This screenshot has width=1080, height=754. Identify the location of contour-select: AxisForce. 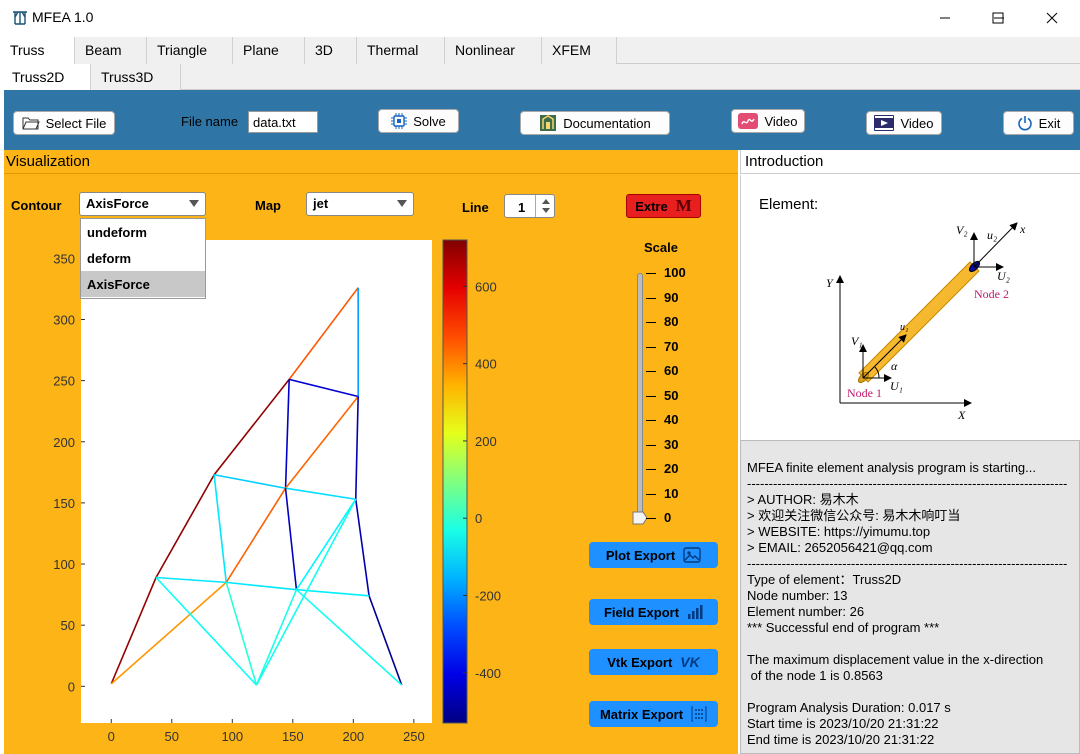
(142, 204).